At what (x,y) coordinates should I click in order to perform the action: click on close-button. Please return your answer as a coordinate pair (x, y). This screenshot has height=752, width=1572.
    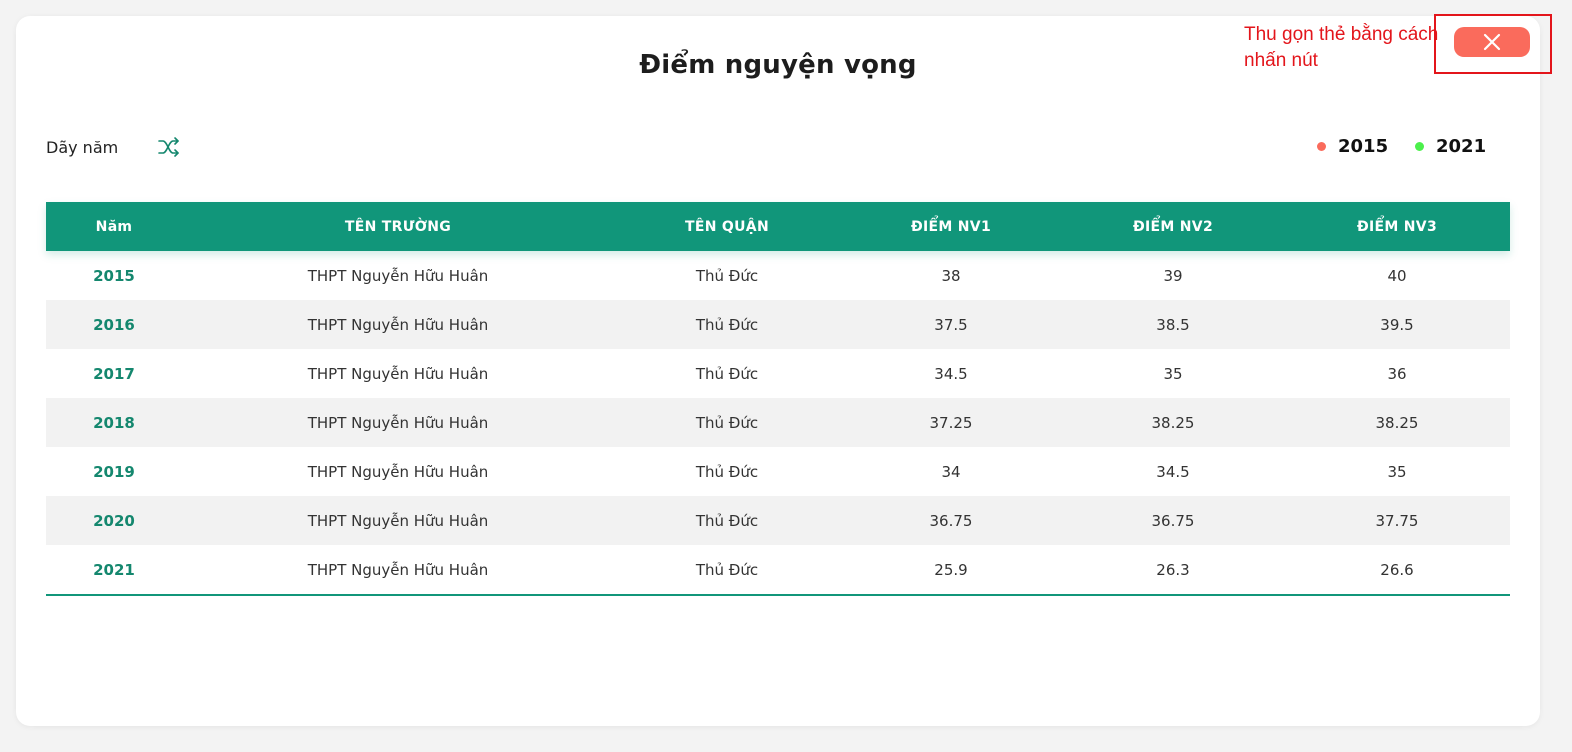
    Looking at the image, I should click on (1492, 42).